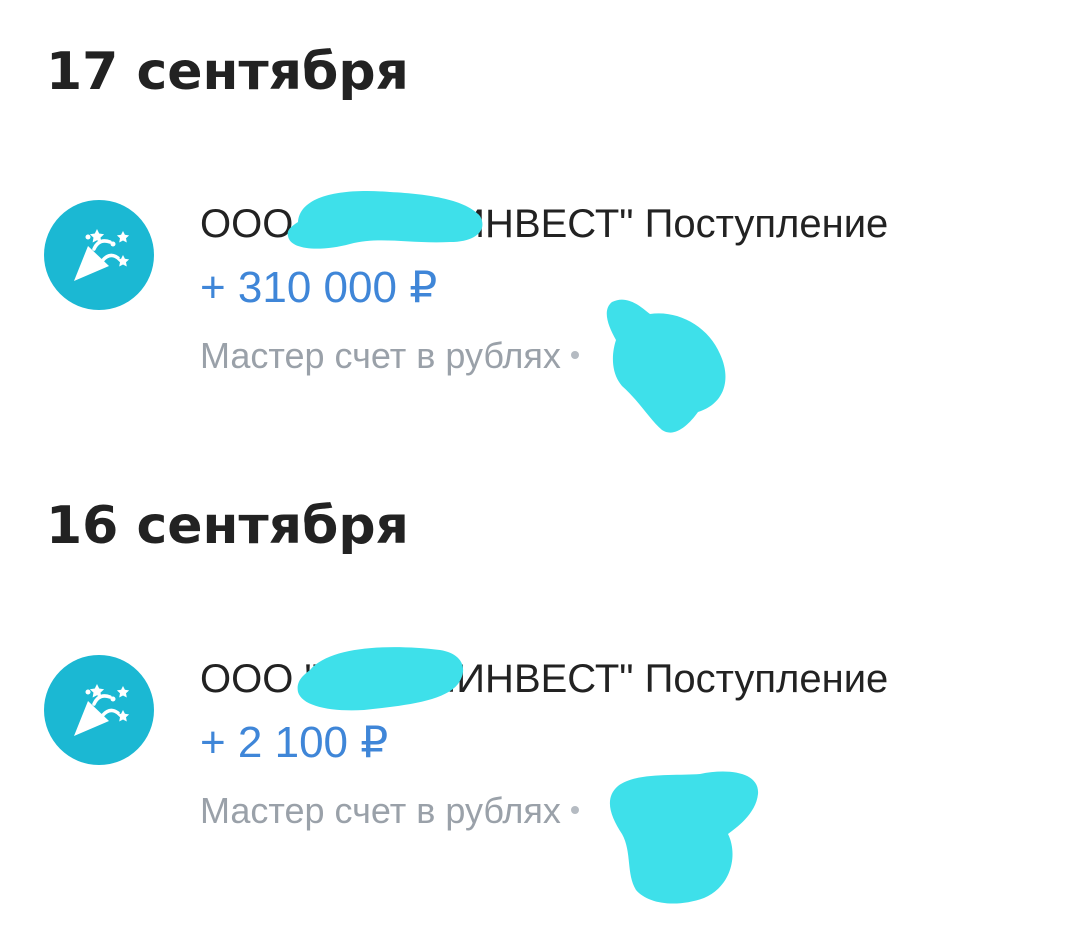  What do you see at coordinates (294, 742) in the screenshot?
I see `transaction-amount: + 2 100 ₽` at bounding box center [294, 742].